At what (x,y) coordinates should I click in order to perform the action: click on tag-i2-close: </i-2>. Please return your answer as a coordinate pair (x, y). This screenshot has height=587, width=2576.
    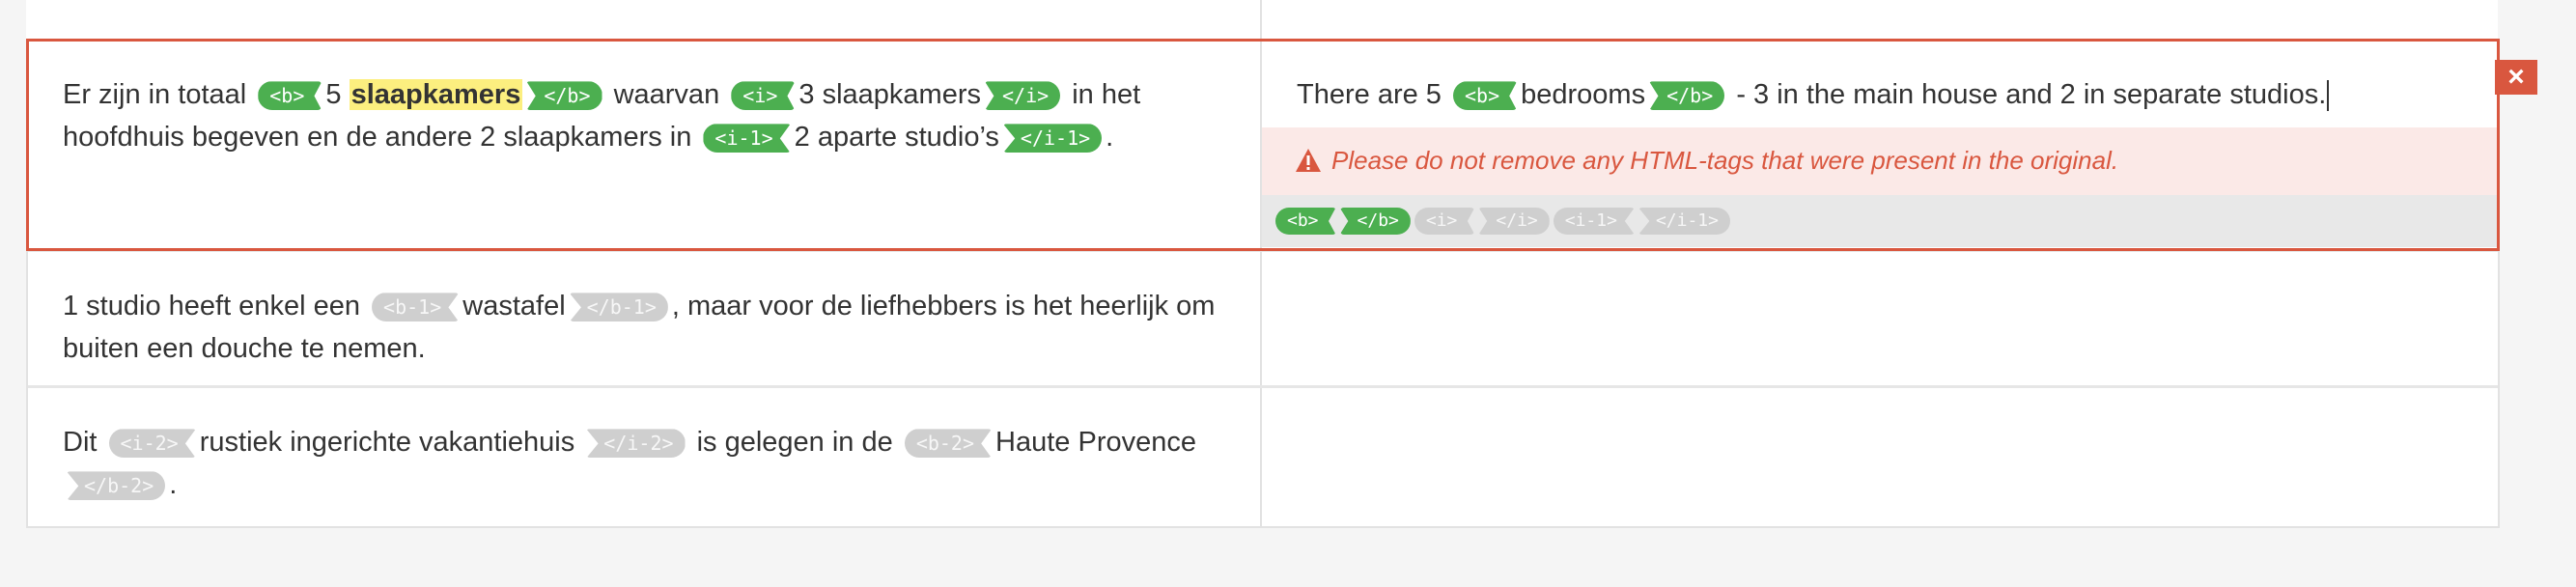
    Looking at the image, I should click on (636, 444).